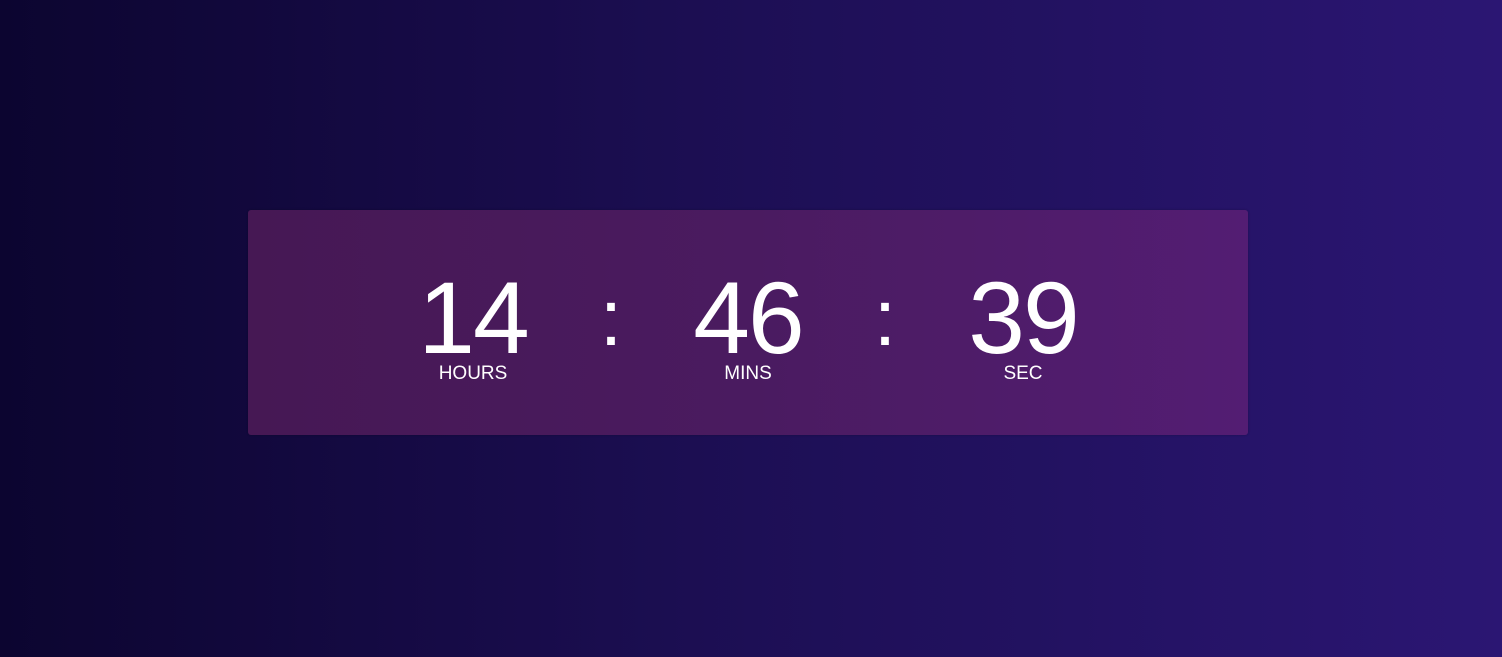 The height and width of the screenshot is (657, 1502). What do you see at coordinates (1023, 373) in the screenshot?
I see `seconds-label: SEC` at bounding box center [1023, 373].